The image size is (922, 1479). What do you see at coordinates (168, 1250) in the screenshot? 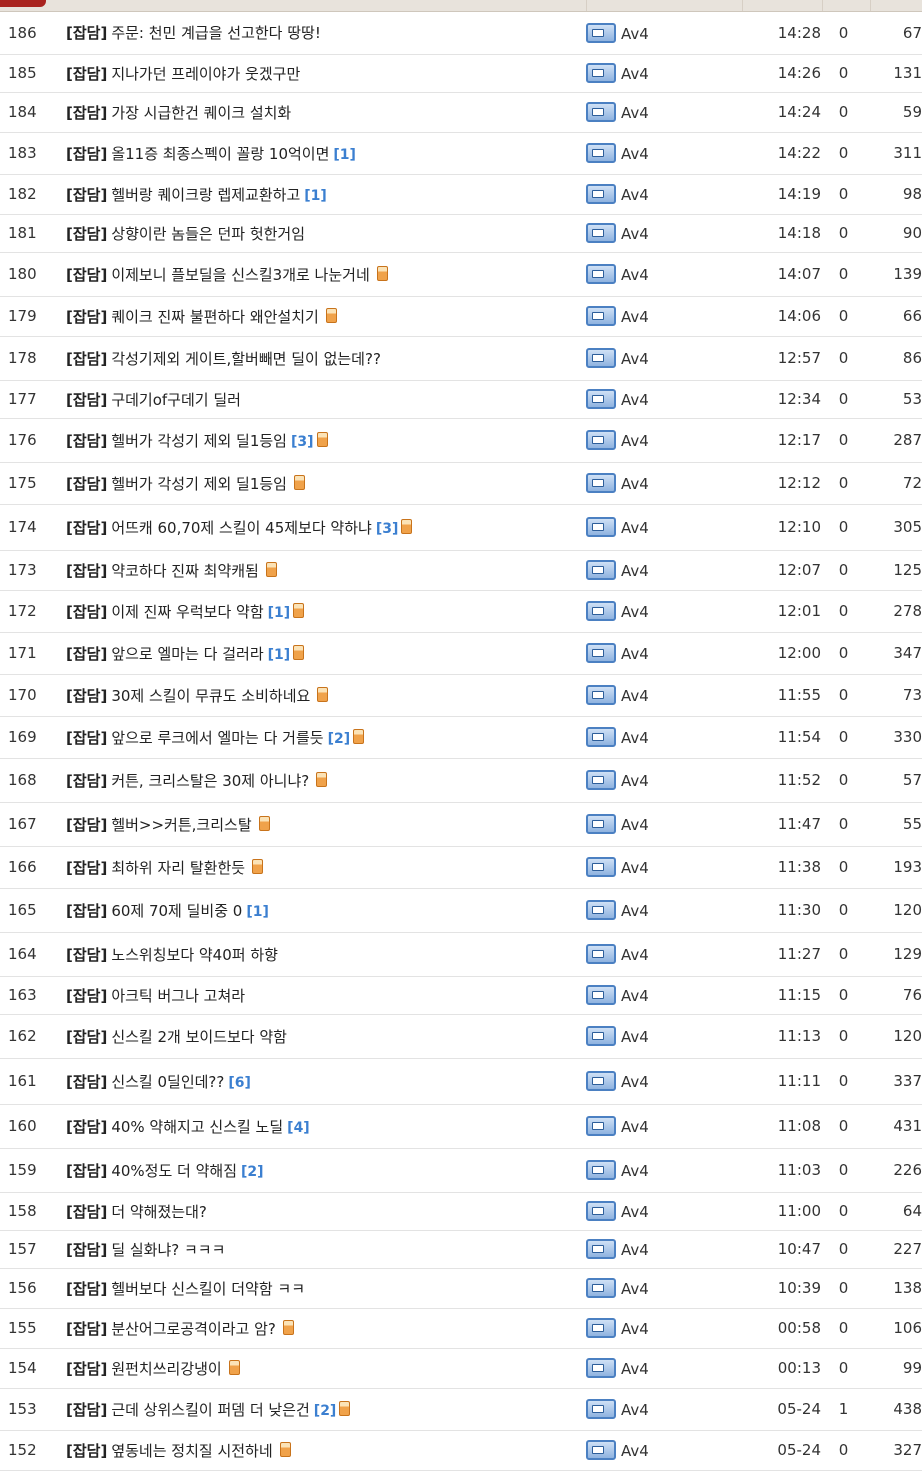
I see `post-title-link: 딜 실화냐? ㅋㅋㅋ` at bounding box center [168, 1250].